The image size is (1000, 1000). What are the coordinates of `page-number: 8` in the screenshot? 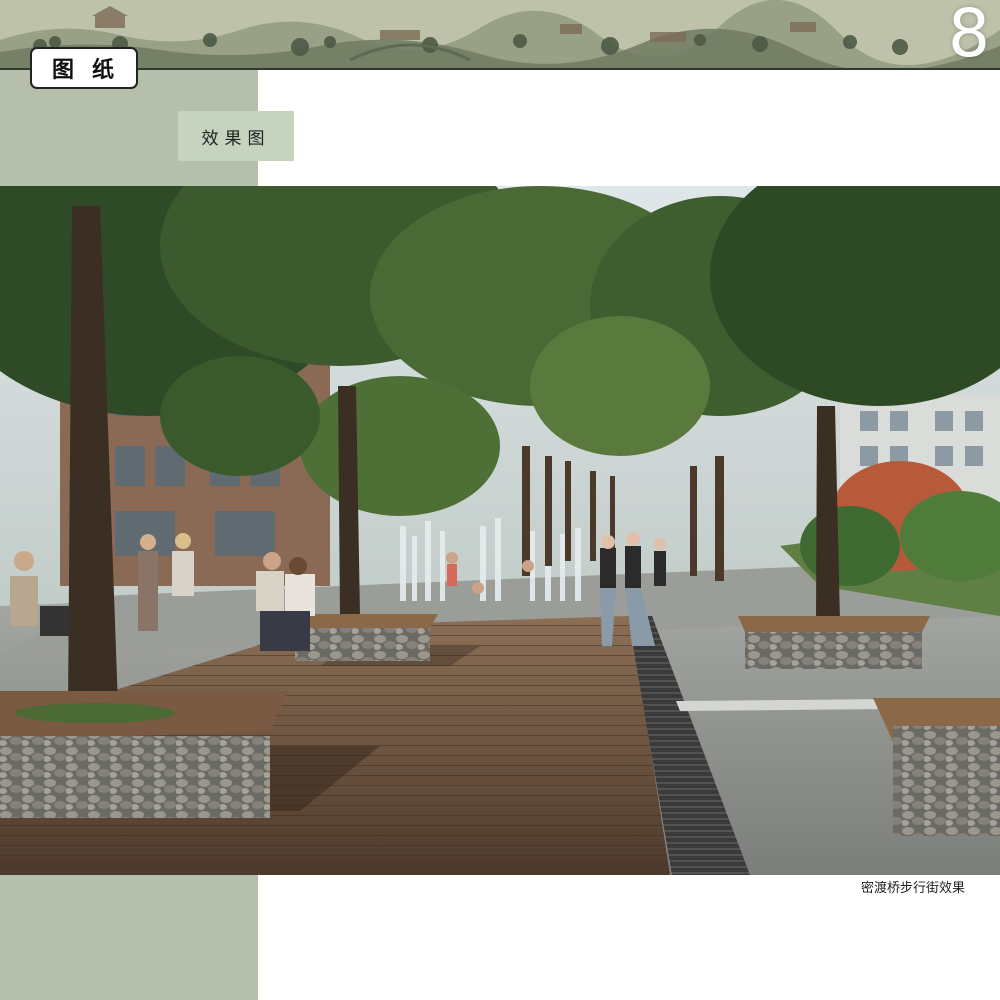 It's located at (969, 34).